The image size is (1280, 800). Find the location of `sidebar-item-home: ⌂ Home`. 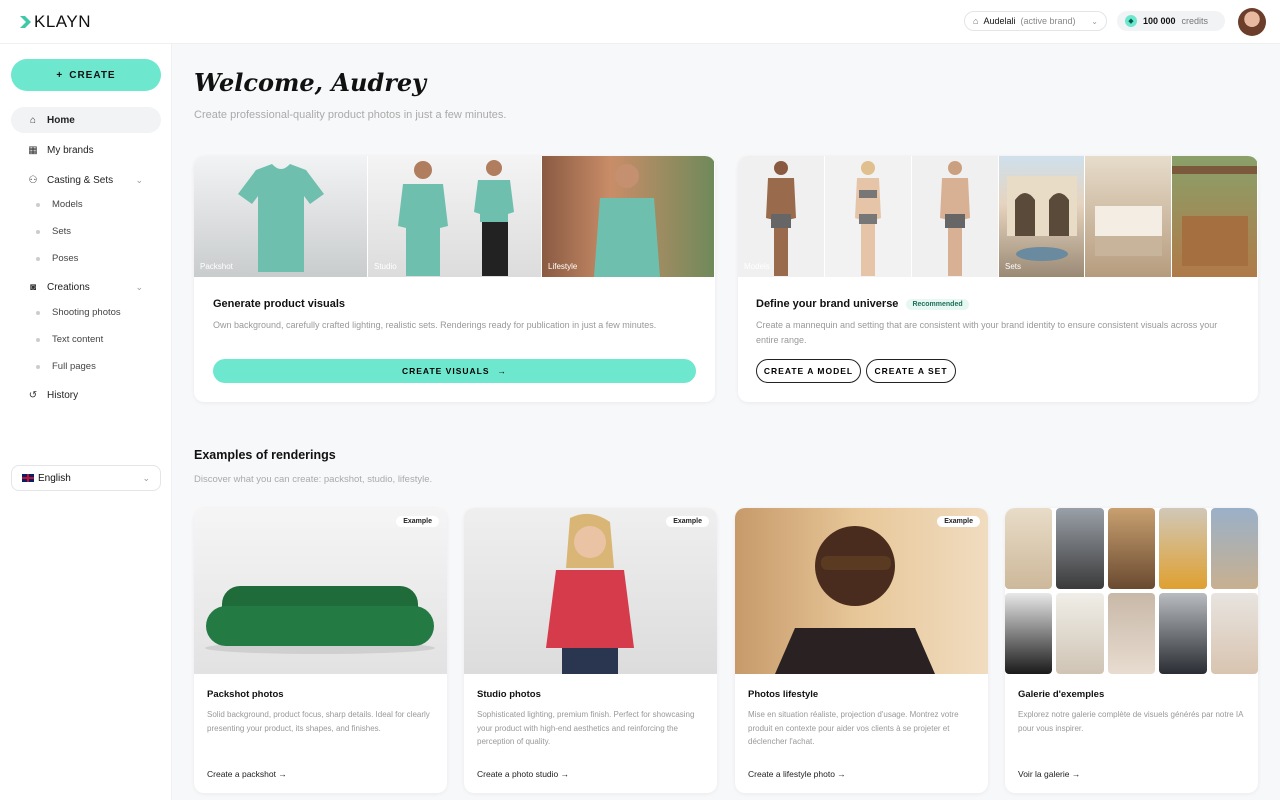

sidebar-item-home: ⌂ Home is located at coordinates (86, 120).